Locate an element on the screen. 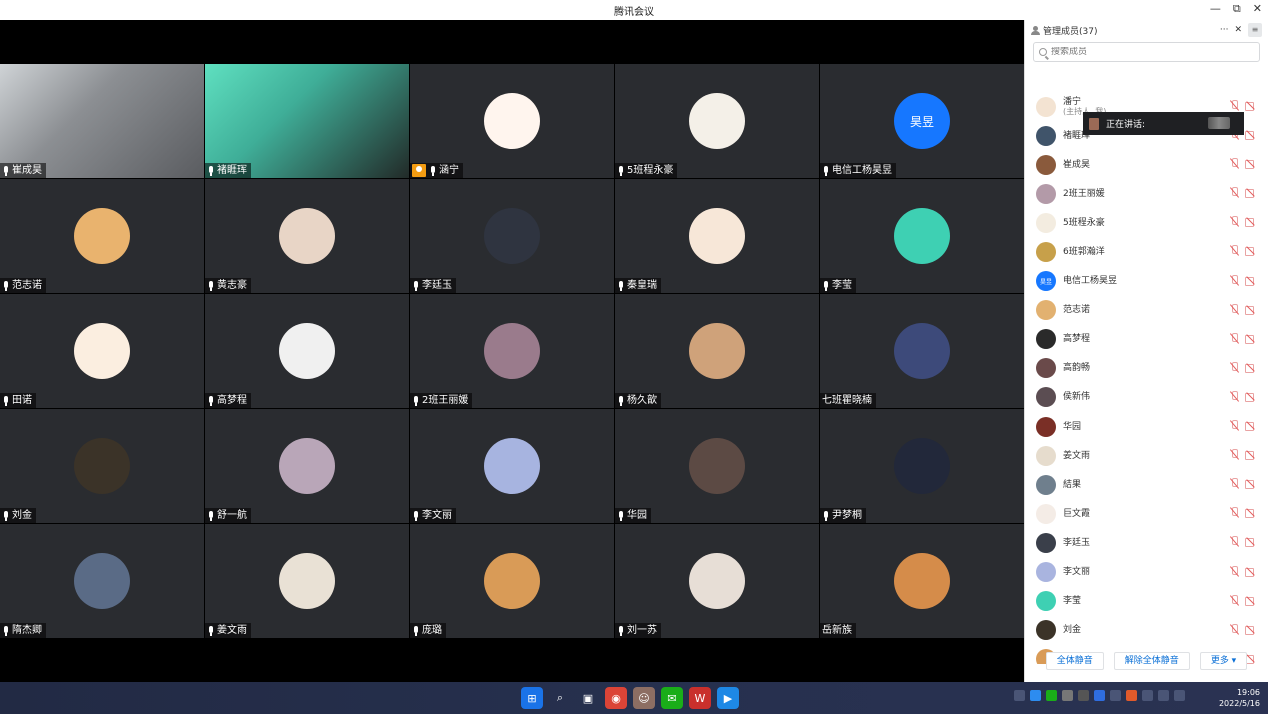 The image size is (1268, 714). participant-tile: 高梦程 is located at coordinates (307, 351).